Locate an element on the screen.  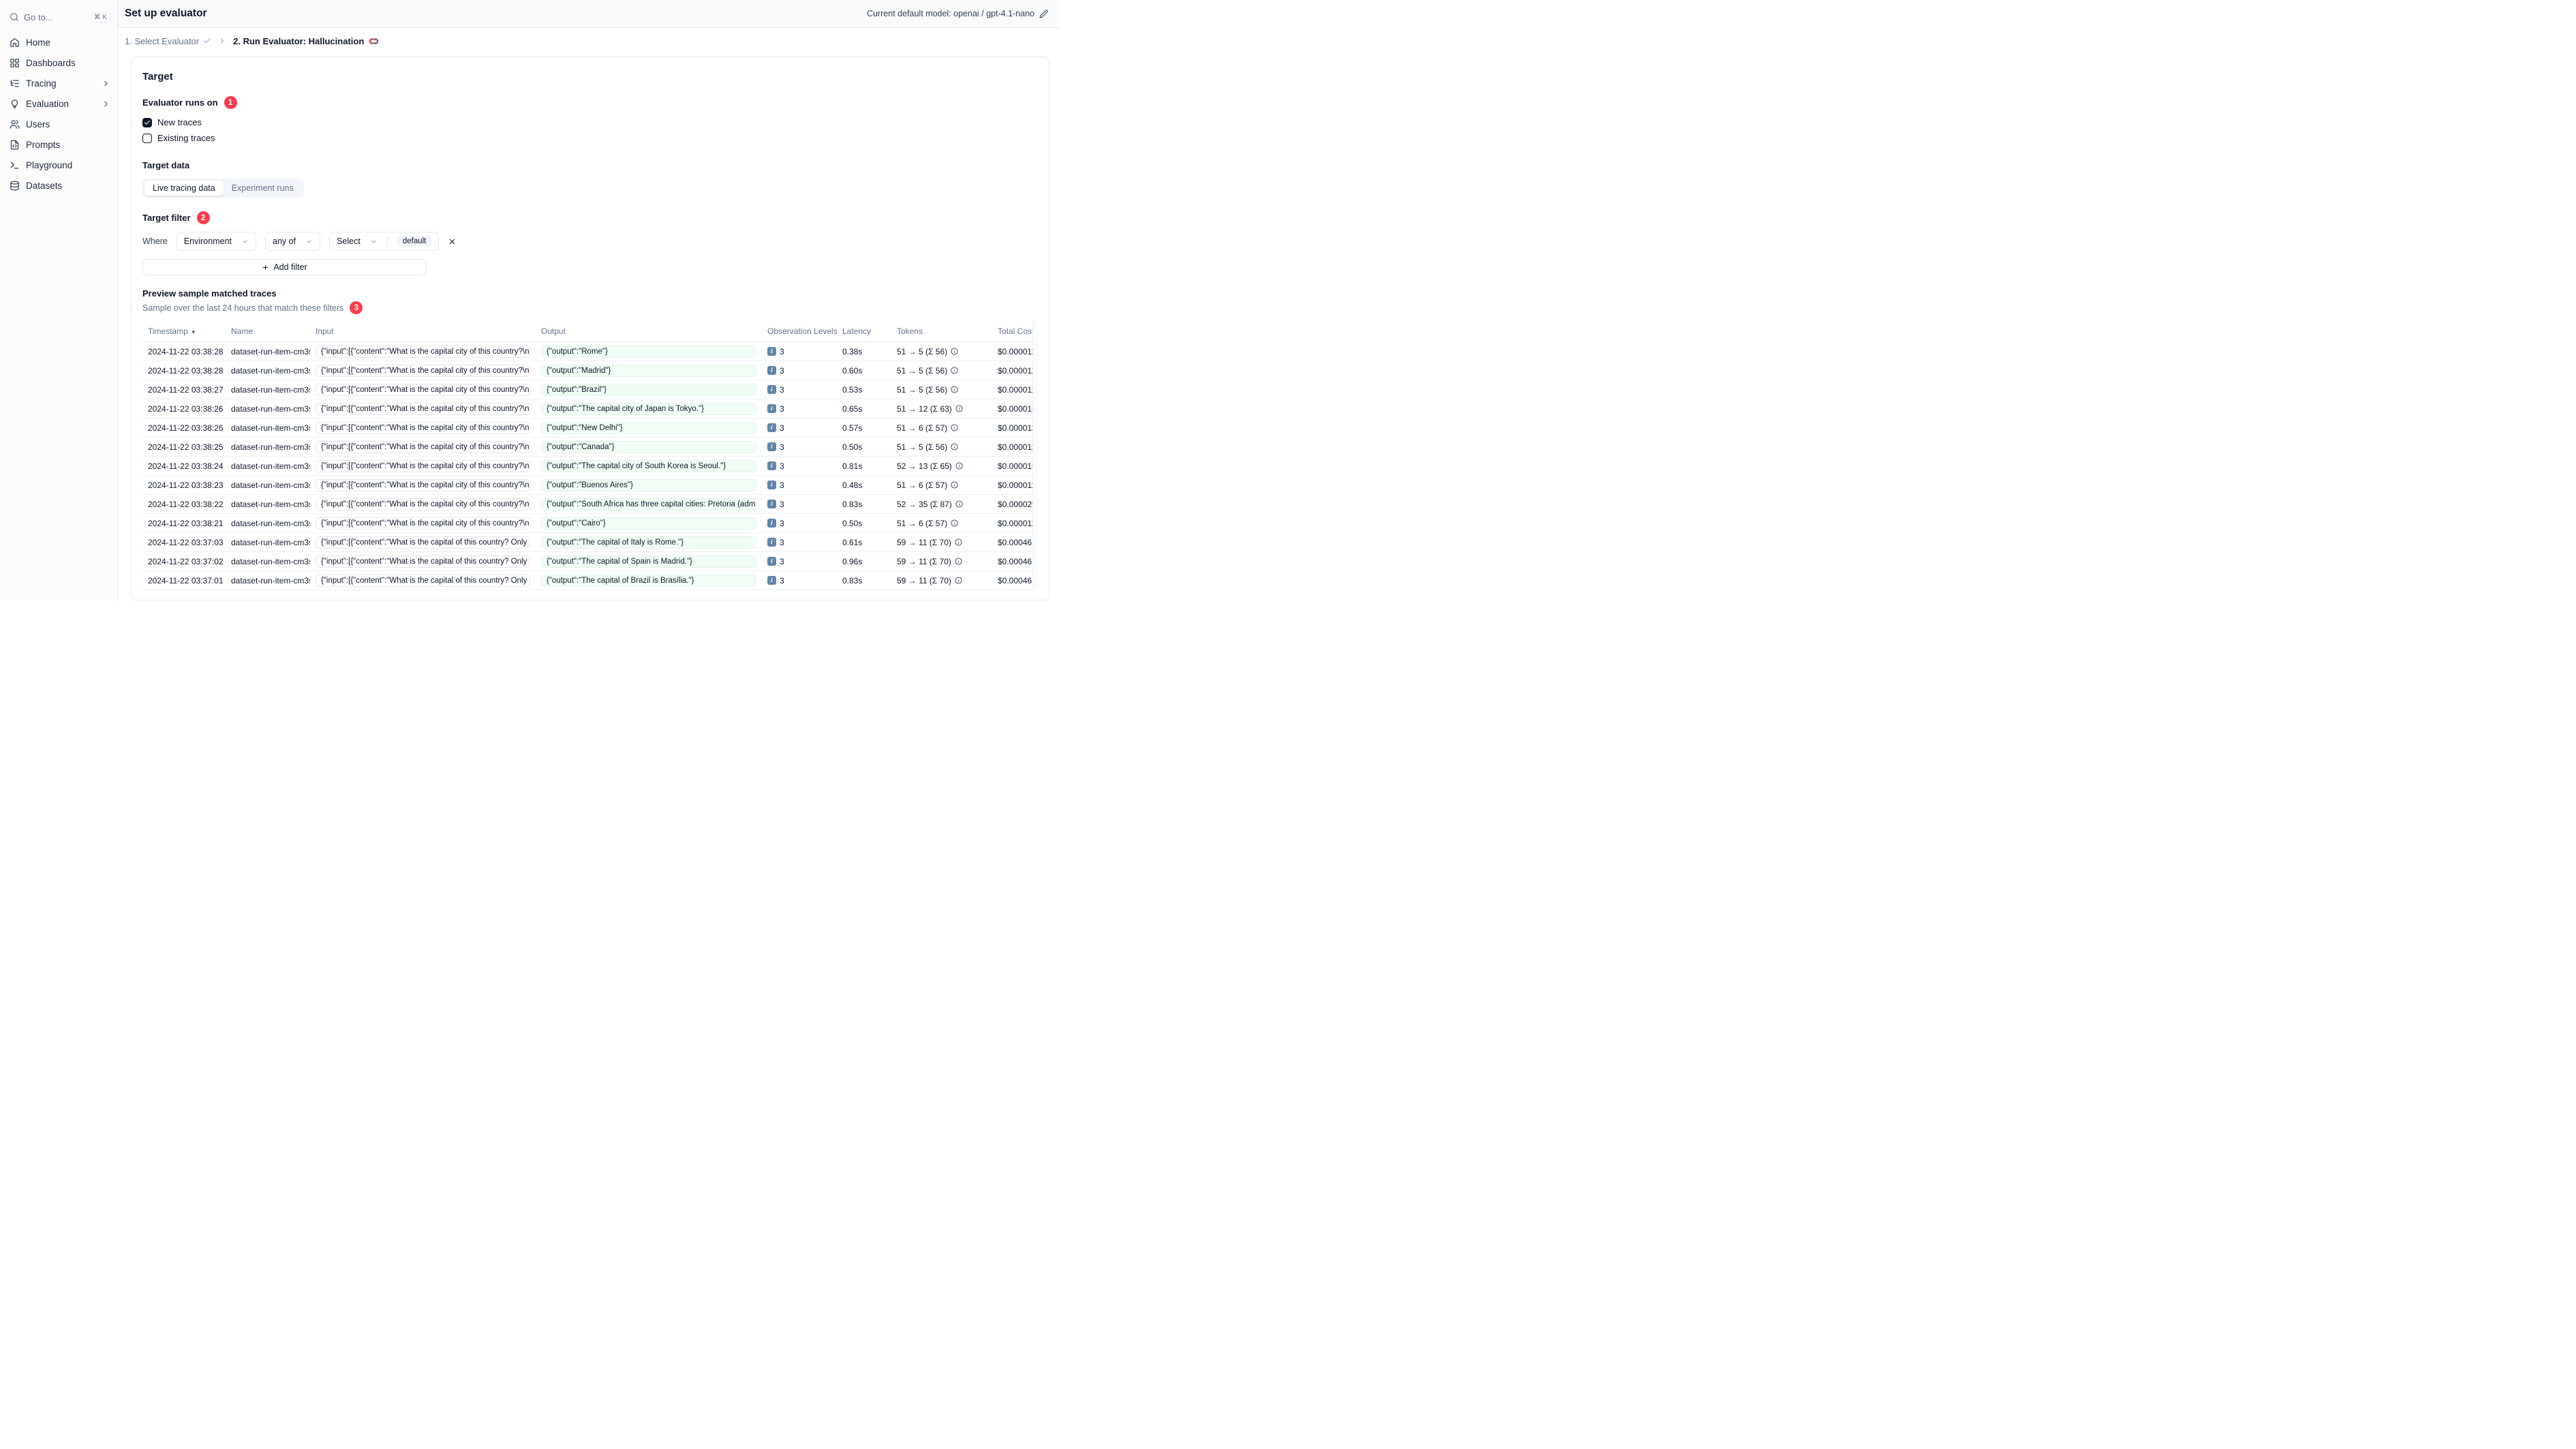
cell-total-cost: $0.00046 ( is located at coordinates (1018, 561).